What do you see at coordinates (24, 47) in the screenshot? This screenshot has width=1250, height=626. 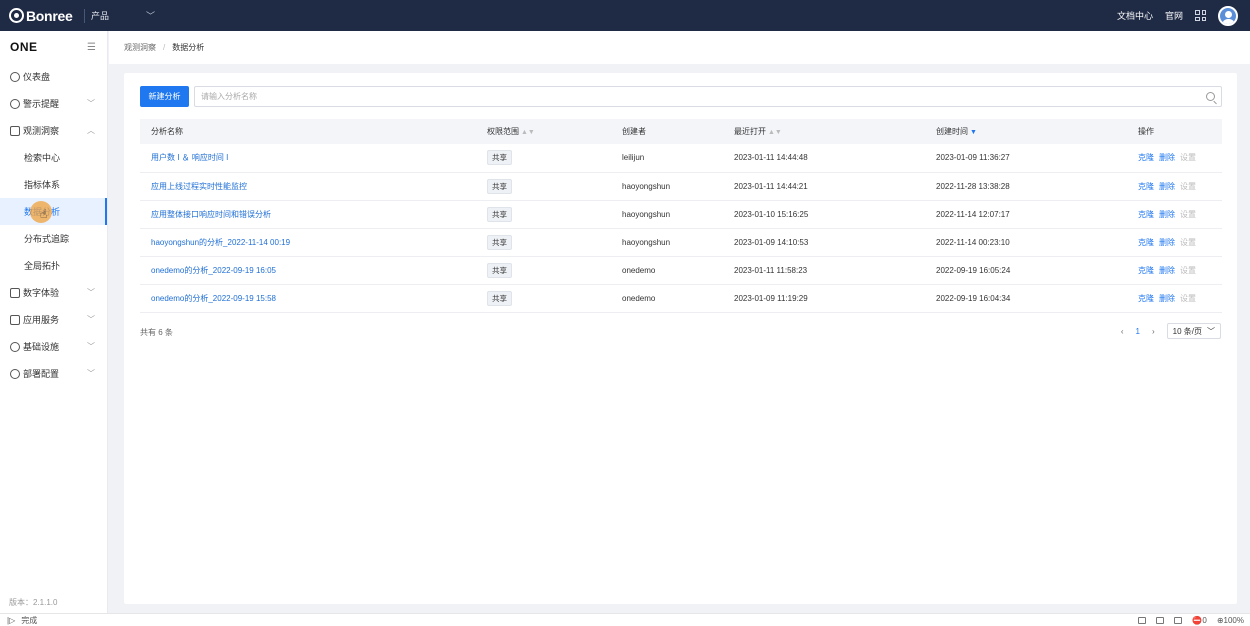 I see `sidebar-brand: ONE` at bounding box center [24, 47].